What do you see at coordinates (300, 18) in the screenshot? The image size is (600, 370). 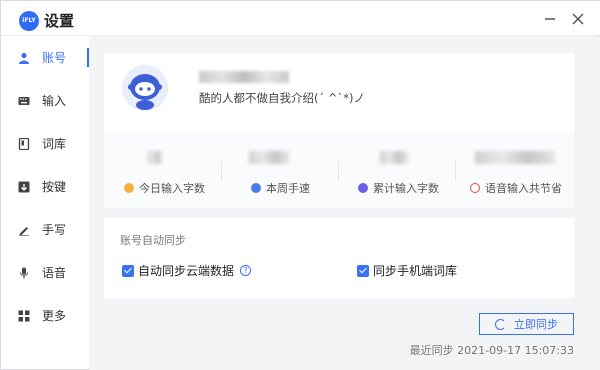 I see `title-bar: iFLY 设置` at bounding box center [300, 18].